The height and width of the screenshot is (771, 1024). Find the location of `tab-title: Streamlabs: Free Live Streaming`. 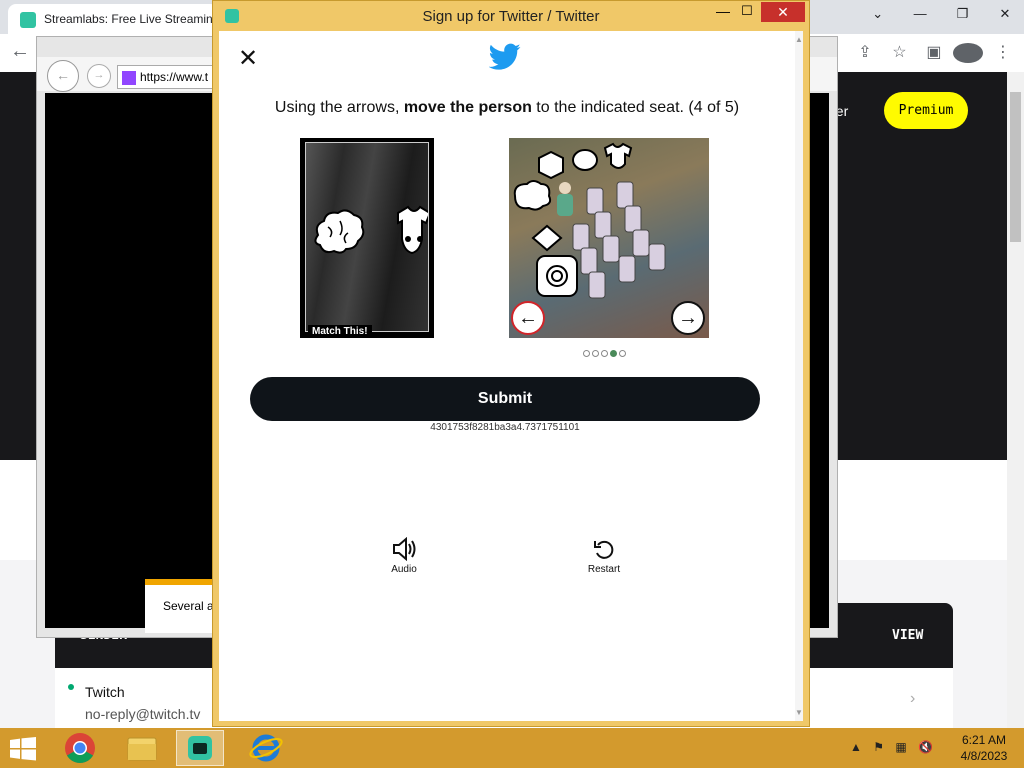

tab-title: Streamlabs: Free Live Streaming is located at coordinates (132, 19).